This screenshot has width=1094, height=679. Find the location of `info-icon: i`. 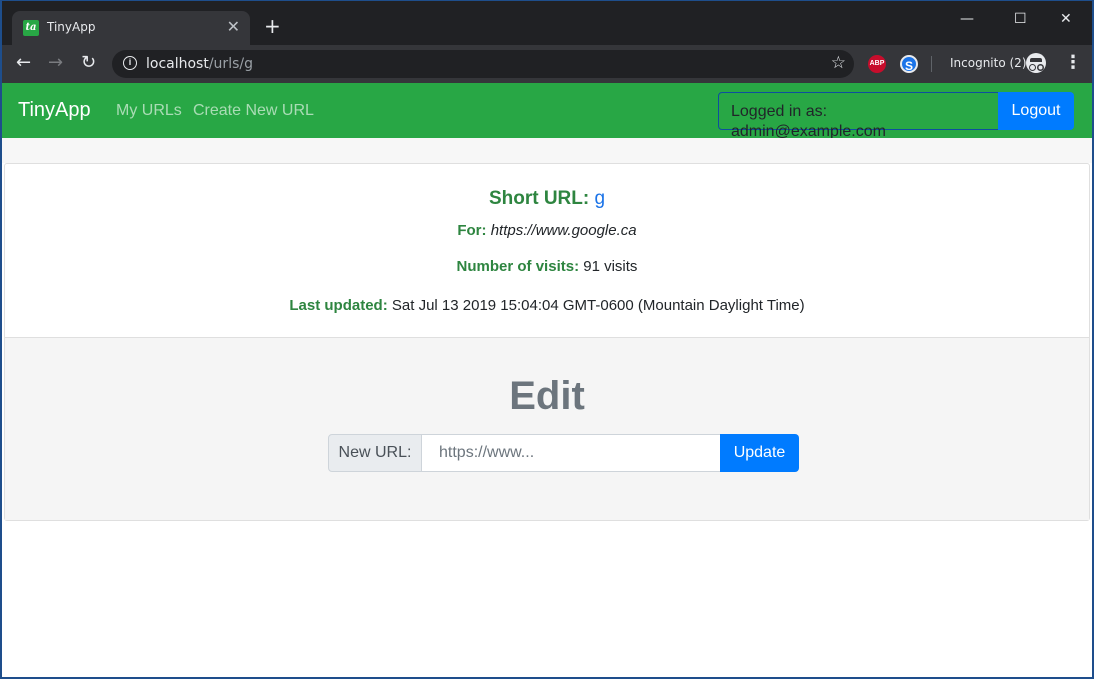

info-icon: i is located at coordinates (130, 63).